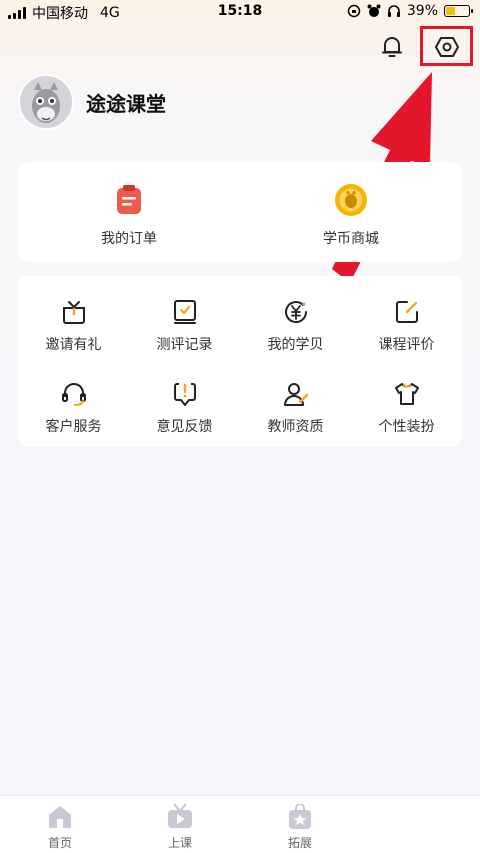  I want to click on bottom-tab-bar: 首页 上课 拓展, so click(240, 824).